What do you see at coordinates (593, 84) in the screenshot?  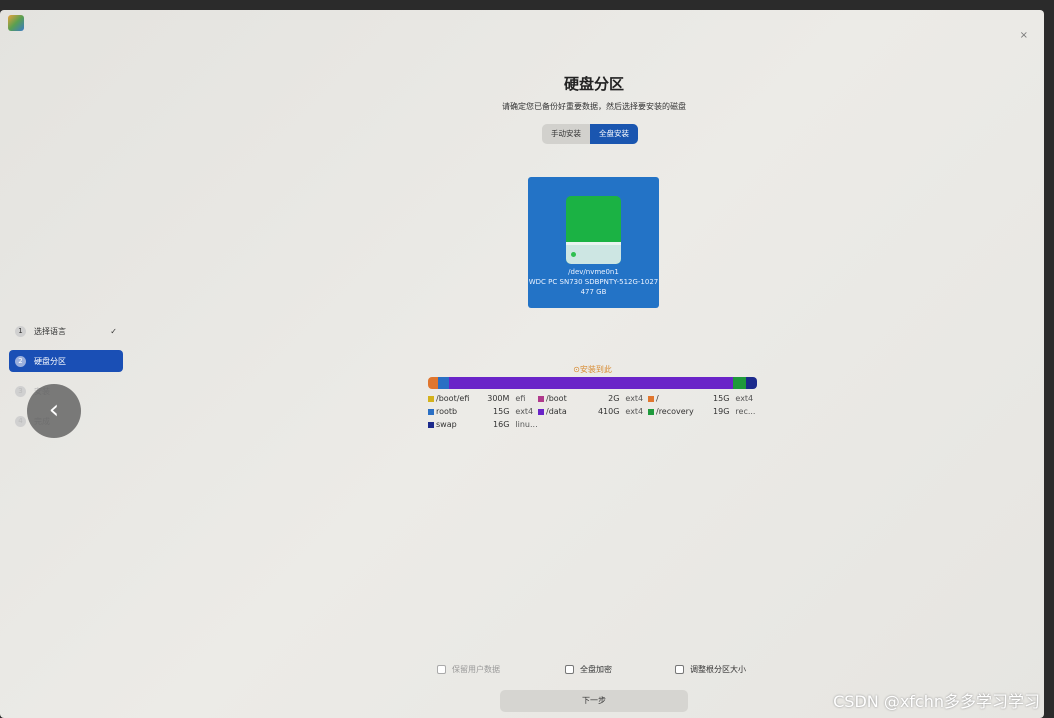 I see `page-title: 硬盘分区` at bounding box center [593, 84].